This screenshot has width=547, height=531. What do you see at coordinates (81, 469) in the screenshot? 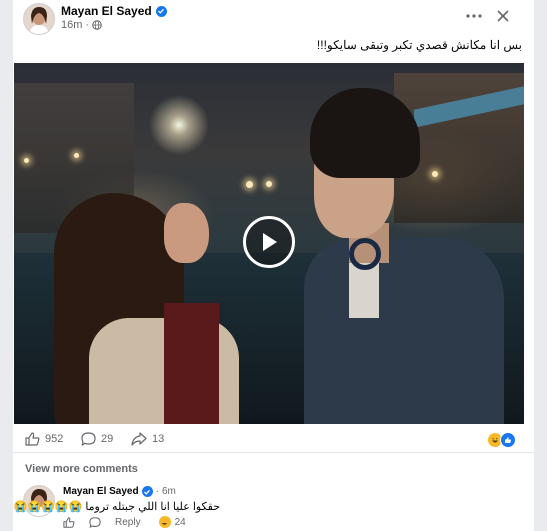
I see `view-more-comments-link: View more comments` at bounding box center [81, 469].